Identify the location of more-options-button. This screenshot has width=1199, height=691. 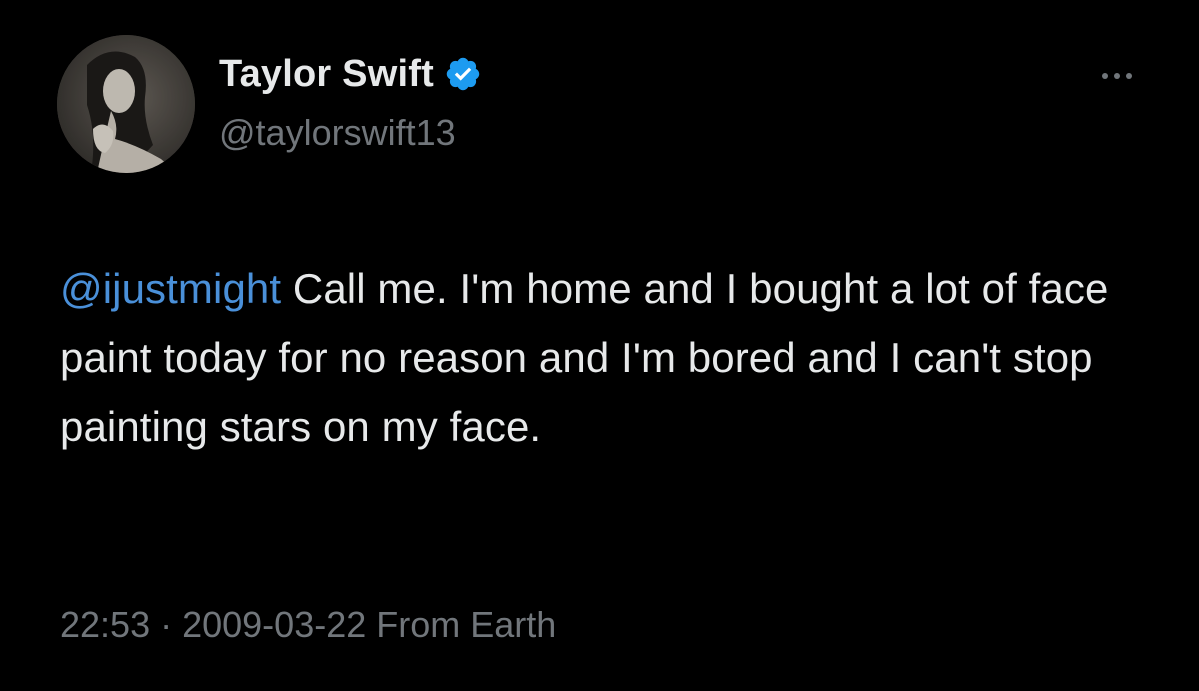
(1117, 76).